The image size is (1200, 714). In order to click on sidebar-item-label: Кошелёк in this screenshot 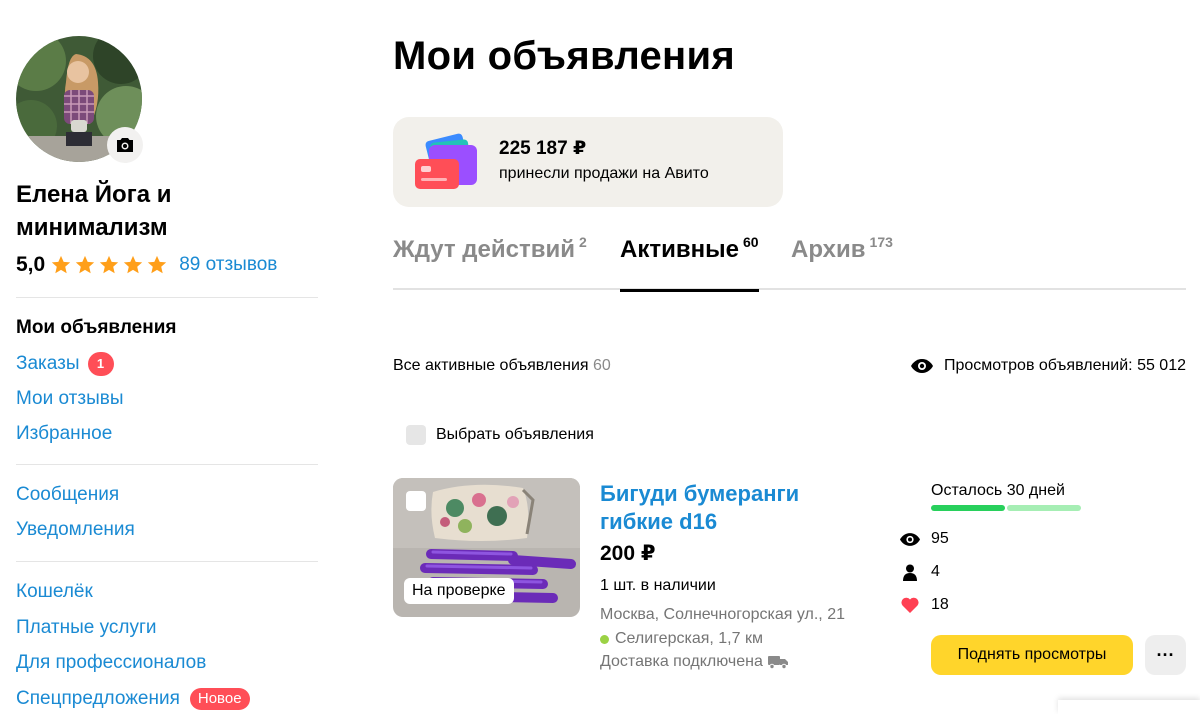, I will do `click(54, 591)`.